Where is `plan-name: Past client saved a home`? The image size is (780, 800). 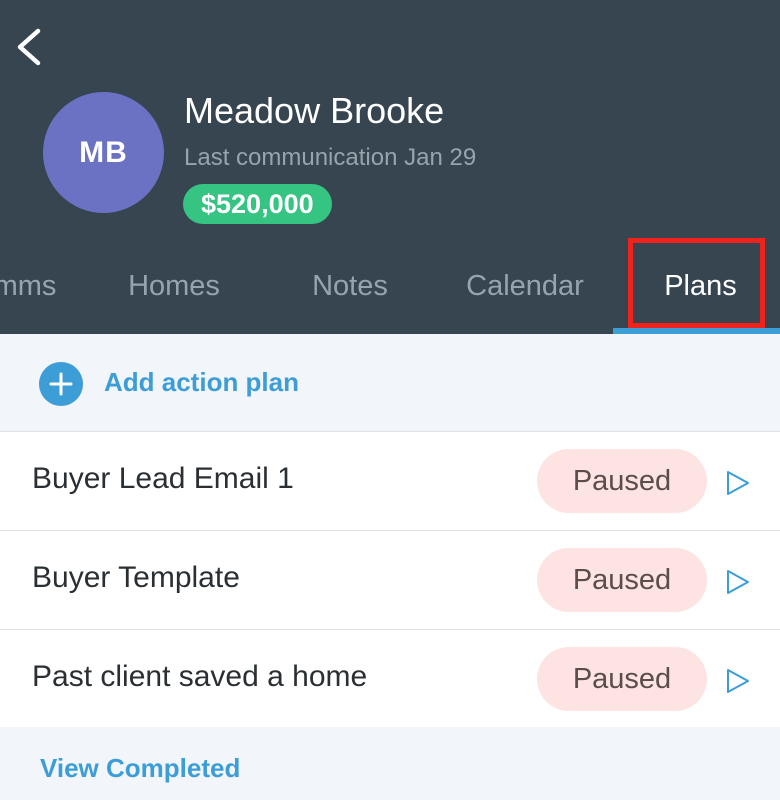 plan-name: Past client saved a home is located at coordinates (200, 676).